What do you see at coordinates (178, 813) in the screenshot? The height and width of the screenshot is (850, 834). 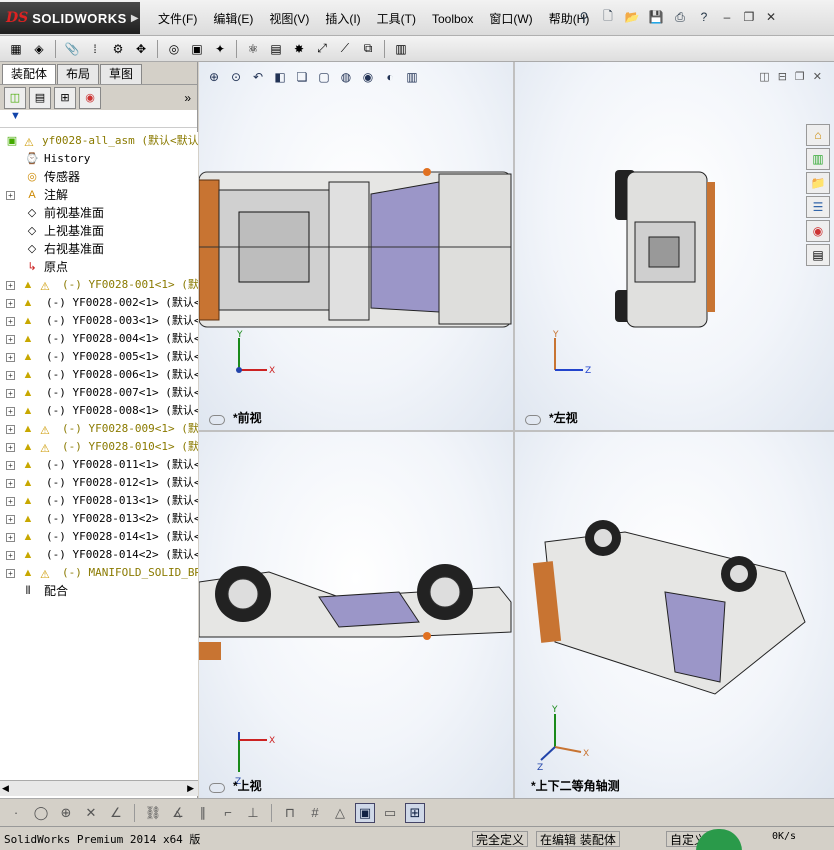 I see `angle-icon: ∡` at bounding box center [178, 813].